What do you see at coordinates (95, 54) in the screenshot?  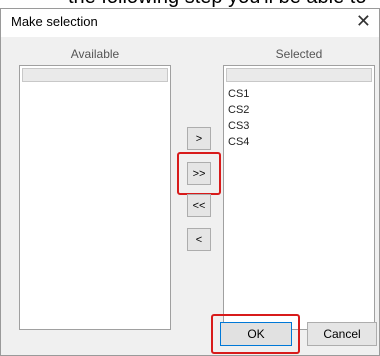 I see `available-caption: Available` at bounding box center [95, 54].